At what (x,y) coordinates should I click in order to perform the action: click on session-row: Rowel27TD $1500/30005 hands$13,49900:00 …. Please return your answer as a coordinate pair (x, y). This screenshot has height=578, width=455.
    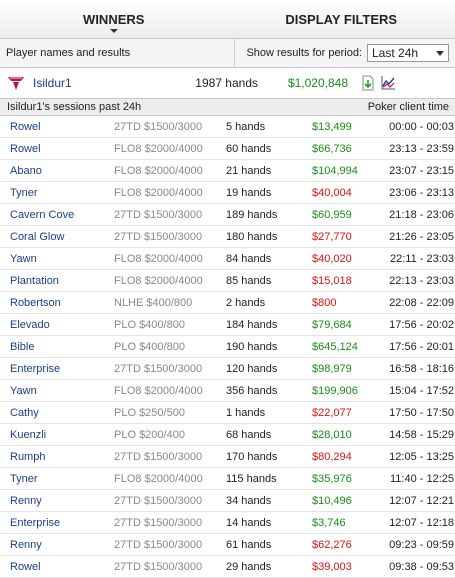
    Looking at the image, I should click on (227, 127).